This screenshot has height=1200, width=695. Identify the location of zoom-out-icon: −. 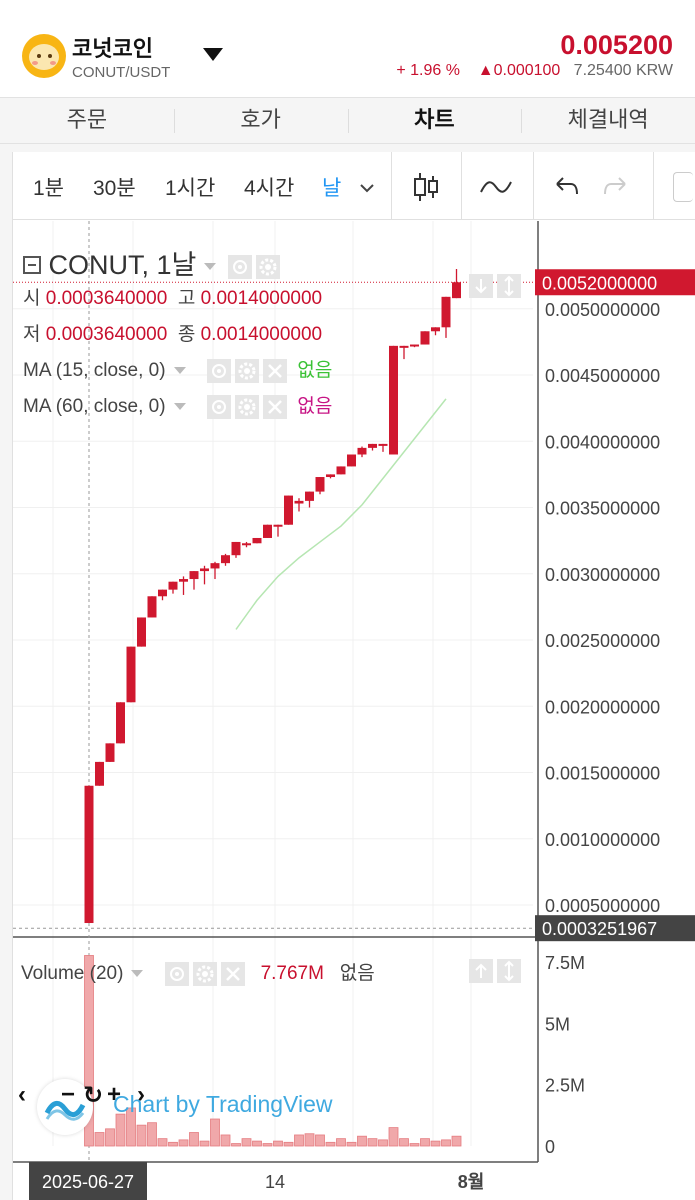
(68, 1095).